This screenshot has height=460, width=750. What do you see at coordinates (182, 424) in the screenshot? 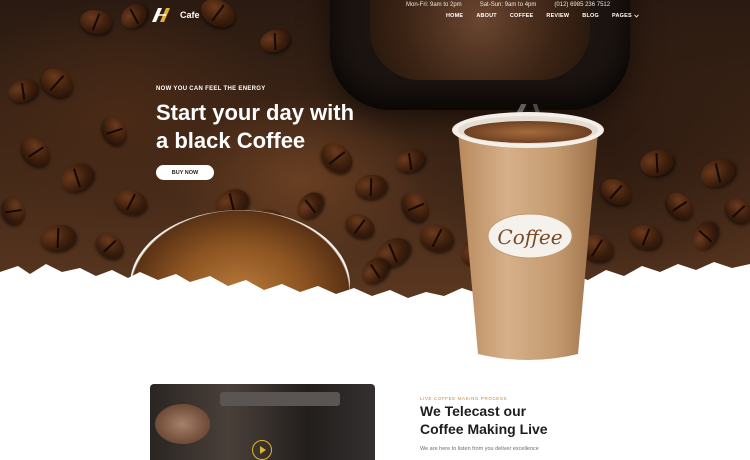
I see `barista-hand-image` at bounding box center [182, 424].